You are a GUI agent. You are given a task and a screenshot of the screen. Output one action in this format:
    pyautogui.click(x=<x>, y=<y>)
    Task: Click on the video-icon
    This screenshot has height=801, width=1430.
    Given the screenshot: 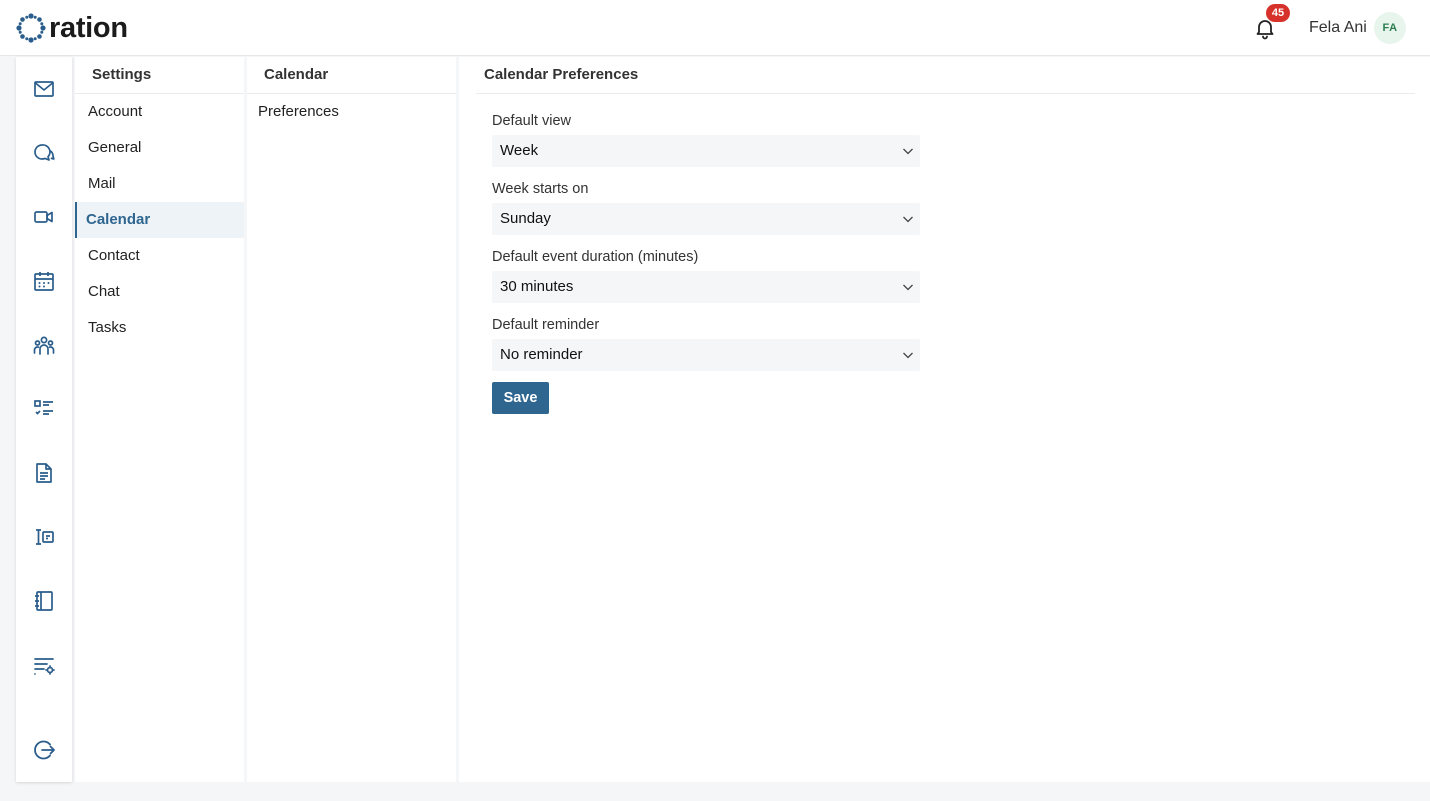 What is the action you would take?
    pyautogui.click(x=44, y=217)
    